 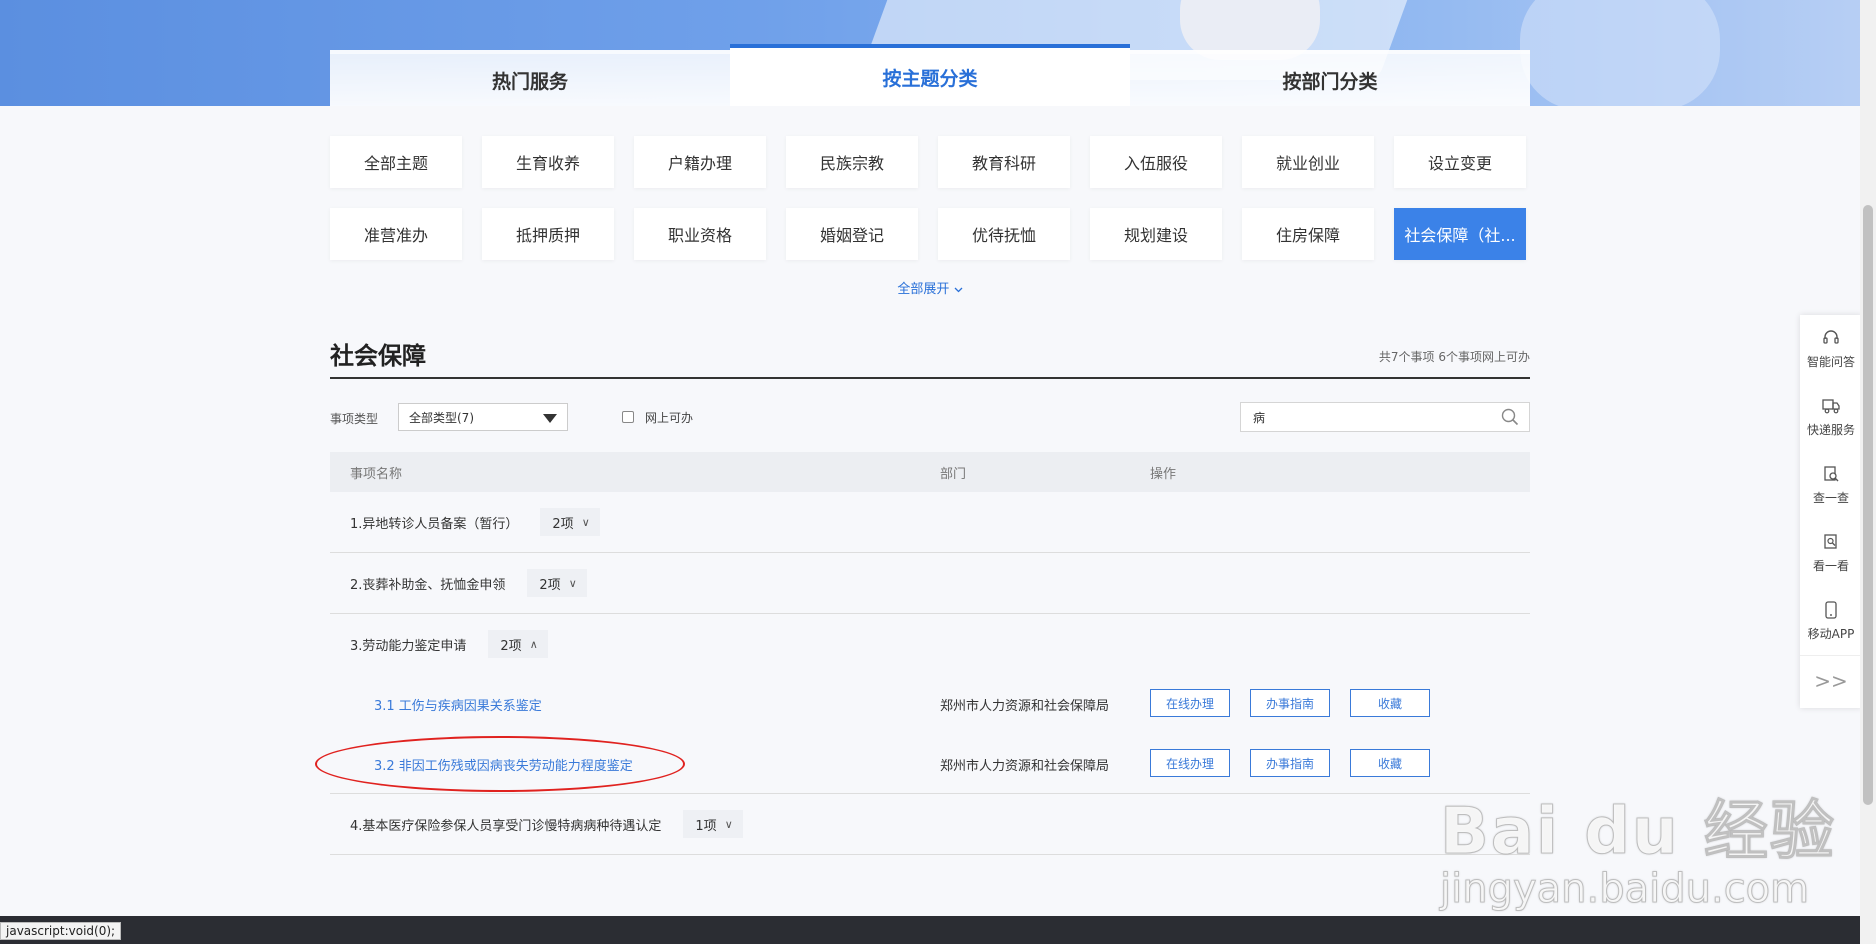 I want to click on theme-chip: 教育科研, so click(x=1004, y=162).